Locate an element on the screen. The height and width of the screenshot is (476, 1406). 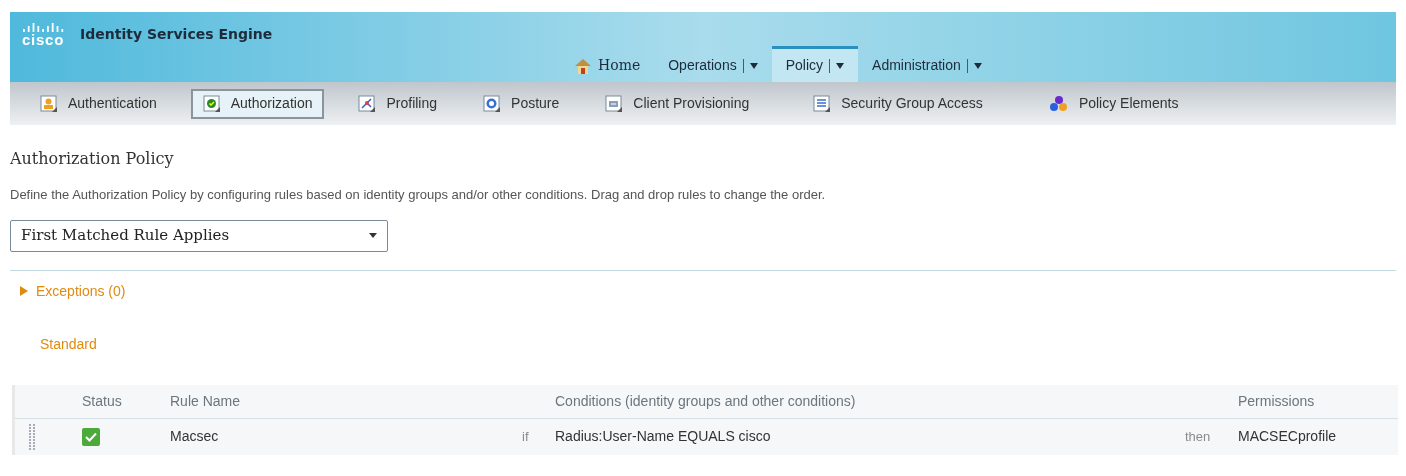
page-title: Authorization Policy is located at coordinates (92, 159).